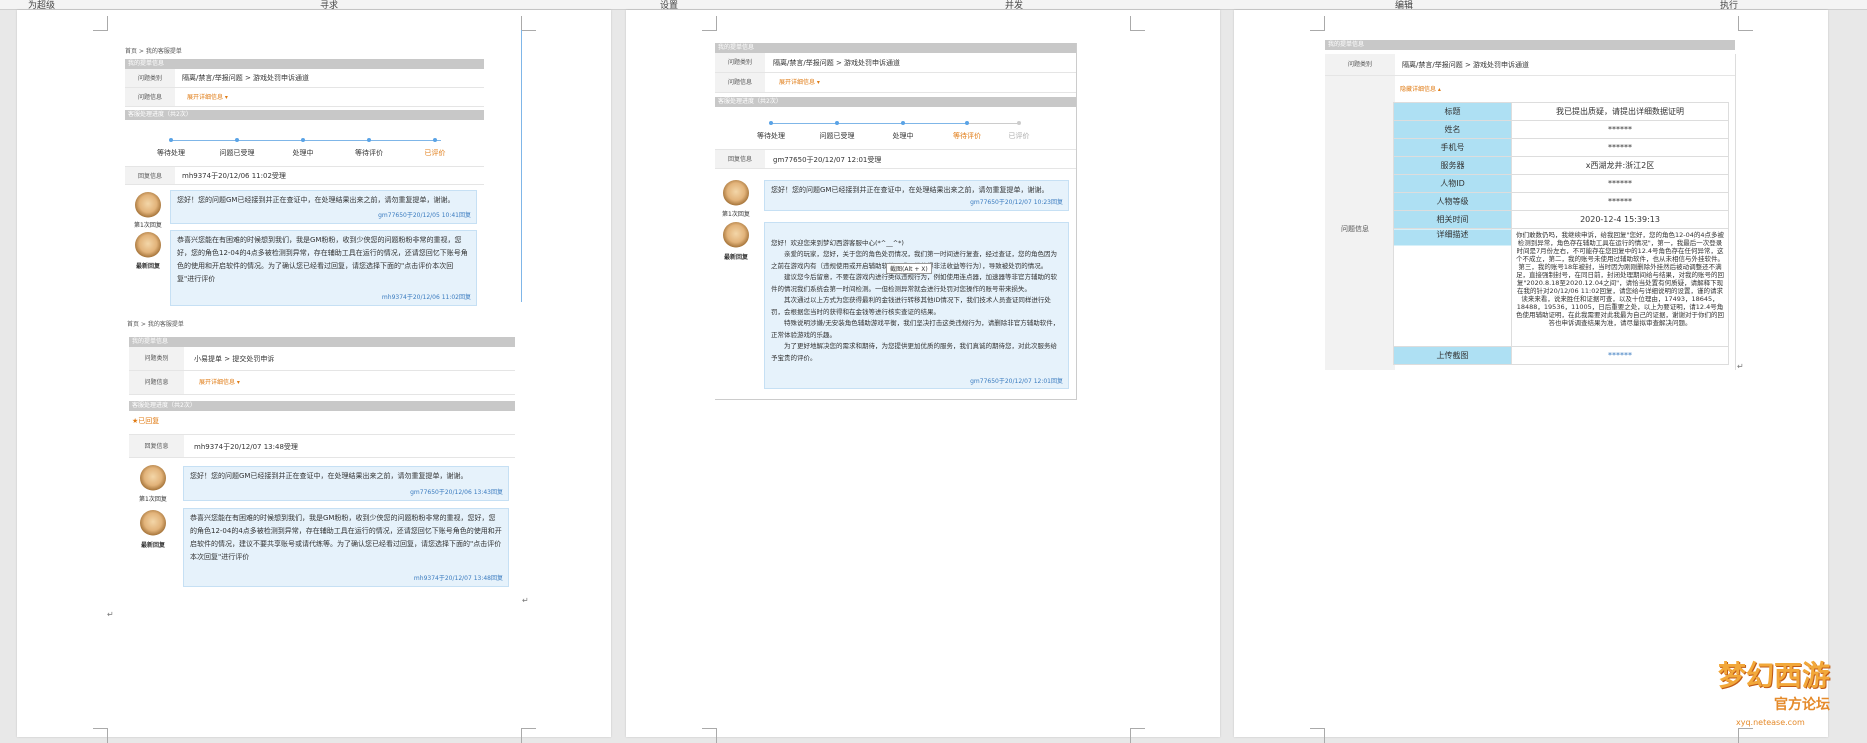 This screenshot has width=1867, height=743. What do you see at coordinates (740, 159) in the screenshot?
I see `row-label: 回复信息` at bounding box center [740, 159].